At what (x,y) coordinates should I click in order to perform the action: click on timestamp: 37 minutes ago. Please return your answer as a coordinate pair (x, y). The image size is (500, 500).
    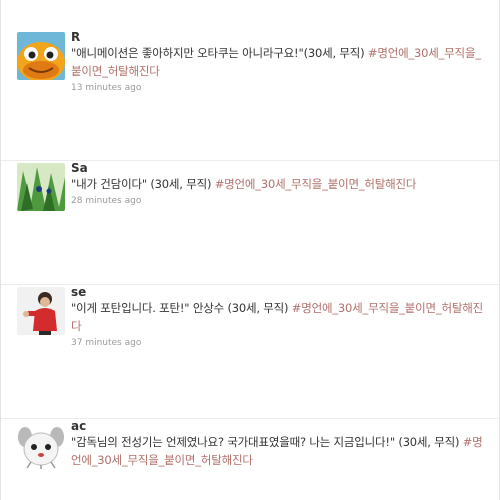
    Looking at the image, I should click on (280, 343).